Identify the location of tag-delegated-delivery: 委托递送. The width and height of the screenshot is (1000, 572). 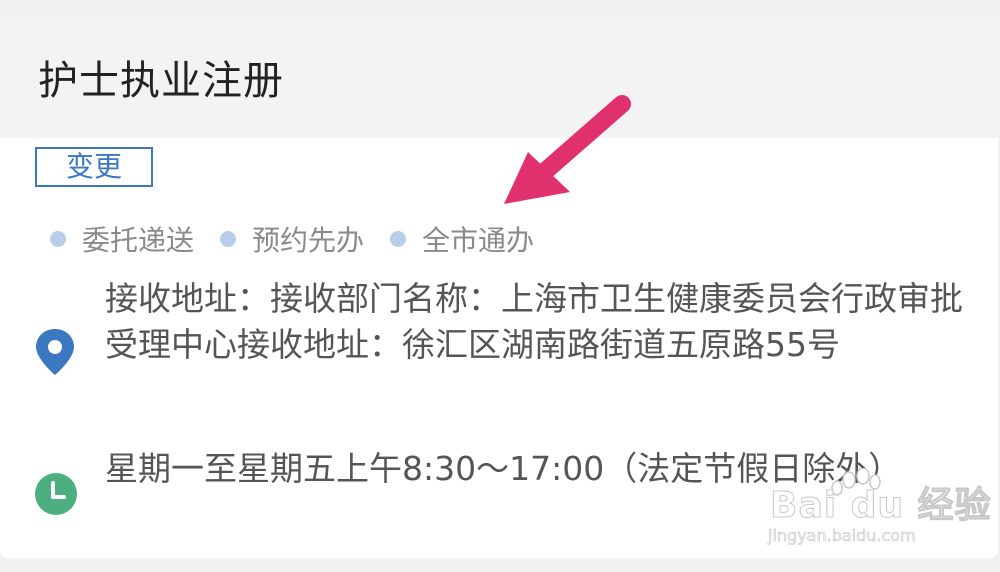
(122, 239).